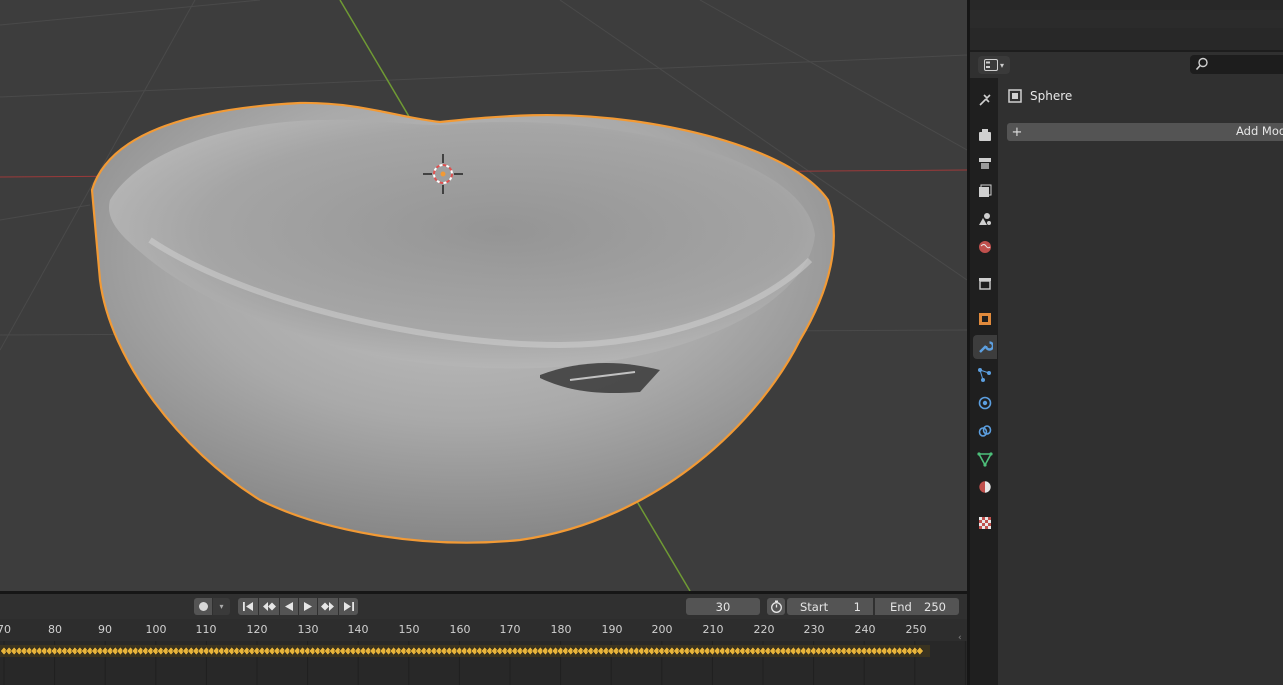 This screenshot has width=1283, height=685. I want to click on tab-modifiers, so click(985, 347).